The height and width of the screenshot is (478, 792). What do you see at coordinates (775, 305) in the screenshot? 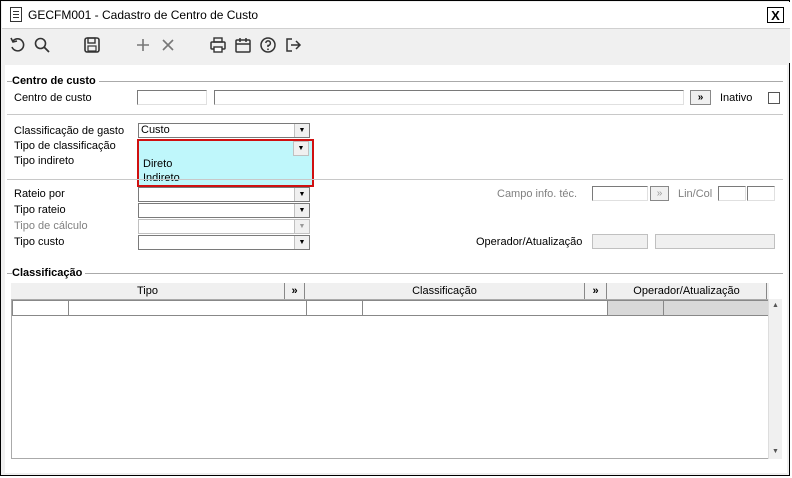
I see `scroll-up-icon: ▲` at bounding box center [775, 305].